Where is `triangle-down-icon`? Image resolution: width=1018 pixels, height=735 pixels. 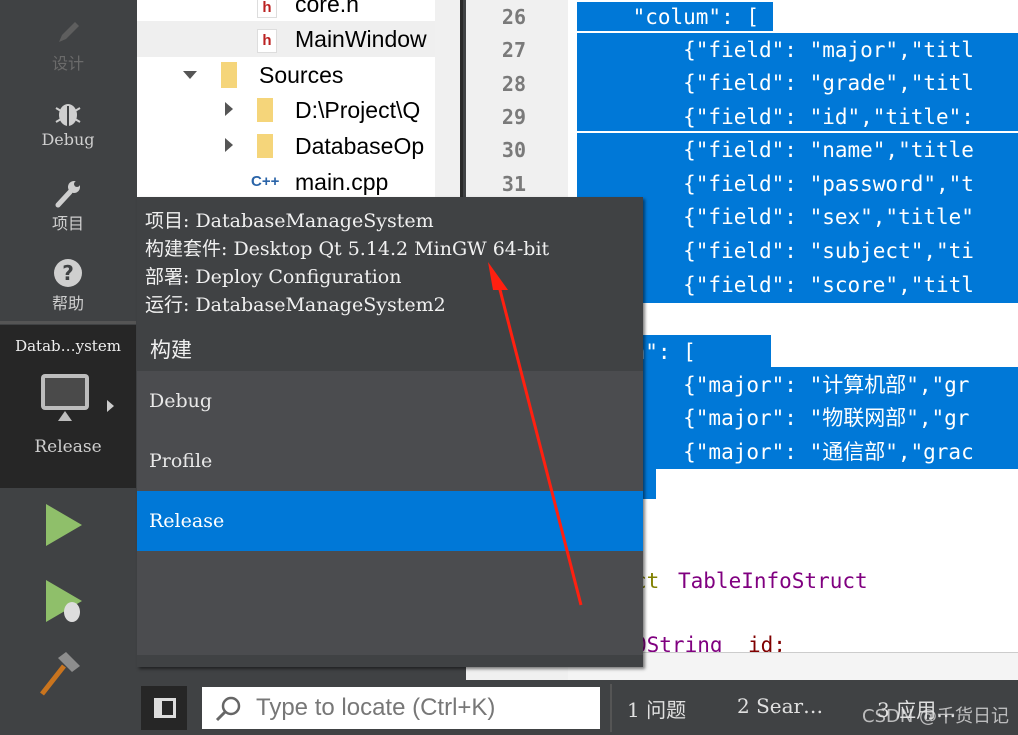 triangle-down-icon is located at coordinates (190, 75).